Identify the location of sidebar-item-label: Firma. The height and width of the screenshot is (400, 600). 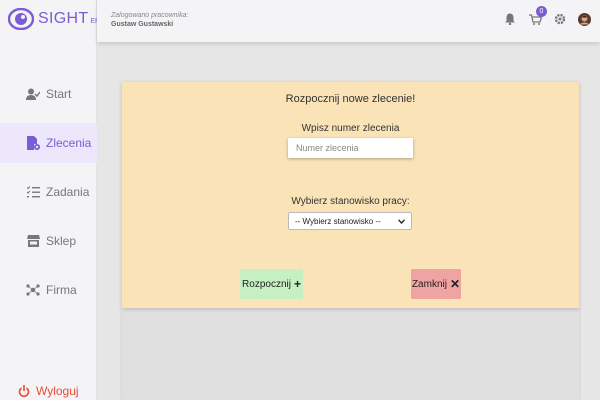
(61, 290).